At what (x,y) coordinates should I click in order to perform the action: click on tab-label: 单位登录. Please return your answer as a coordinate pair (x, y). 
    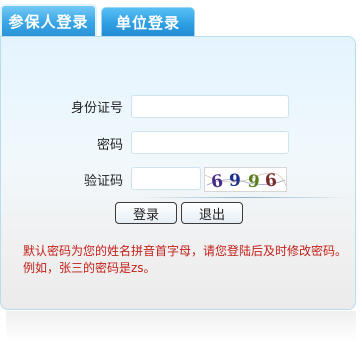
    Looking at the image, I should click on (147, 22).